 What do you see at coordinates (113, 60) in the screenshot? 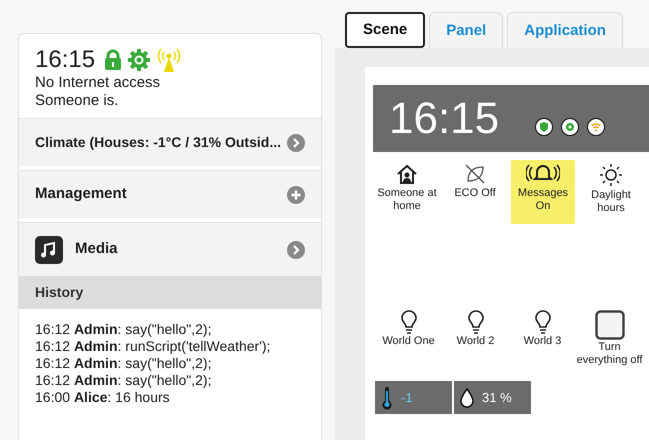
I see `lock-icon` at bounding box center [113, 60].